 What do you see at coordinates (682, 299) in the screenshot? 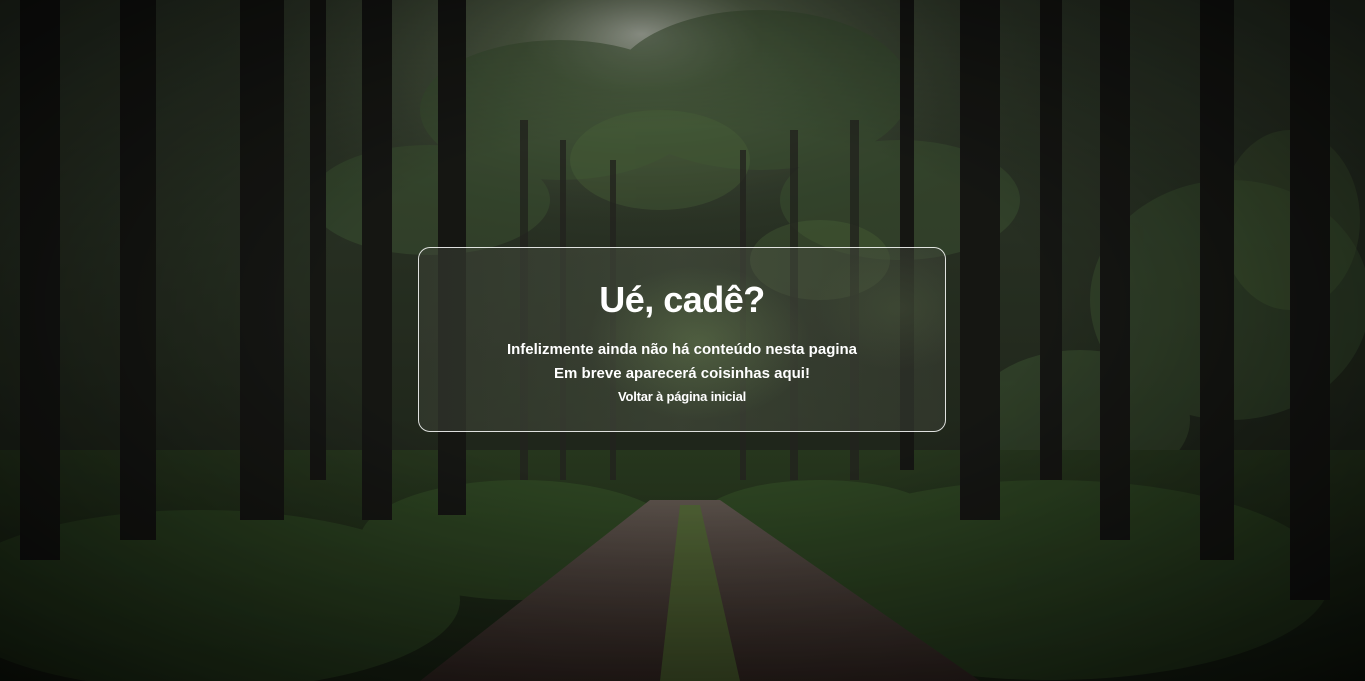
I see `page-title: Ué, cadê?` at bounding box center [682, 299].